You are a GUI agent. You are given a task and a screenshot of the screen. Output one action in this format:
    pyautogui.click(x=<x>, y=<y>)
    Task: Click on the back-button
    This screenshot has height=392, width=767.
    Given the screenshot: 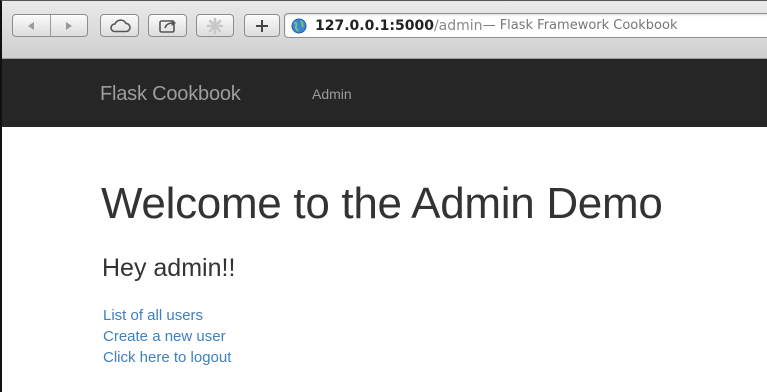 What is the action you would take?
    pyautogui.click(x=31, y=25)
    